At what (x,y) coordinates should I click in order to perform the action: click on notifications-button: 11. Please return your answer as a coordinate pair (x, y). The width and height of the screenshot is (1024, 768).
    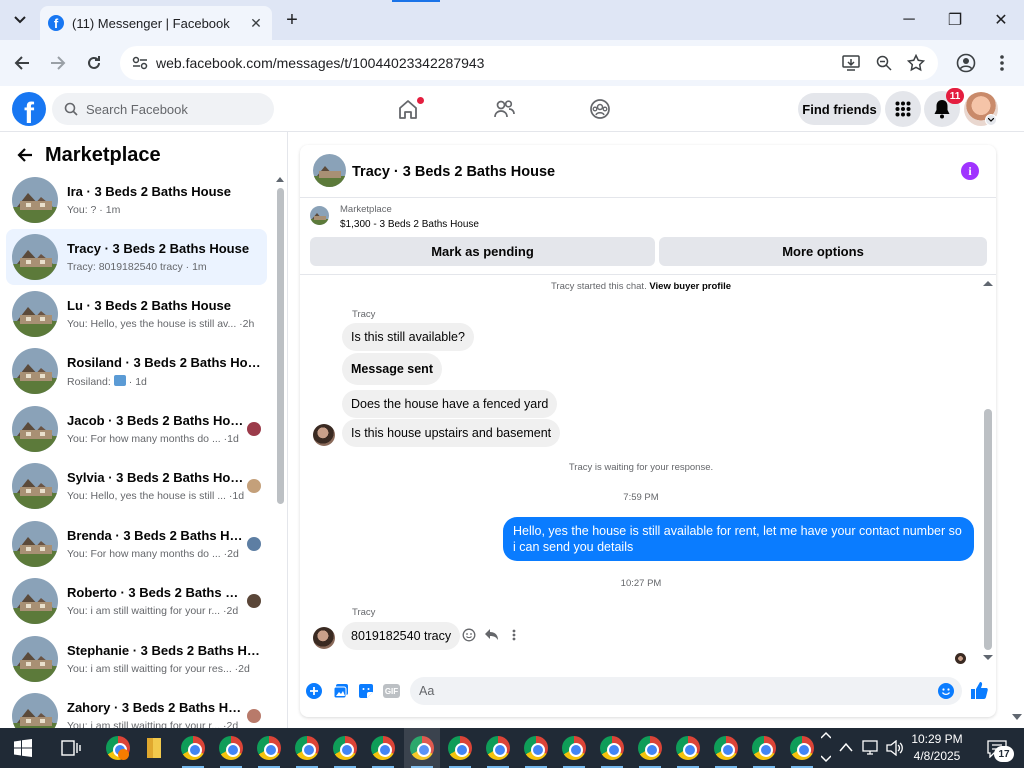
    Looking at the image, I should click on (944, 107).